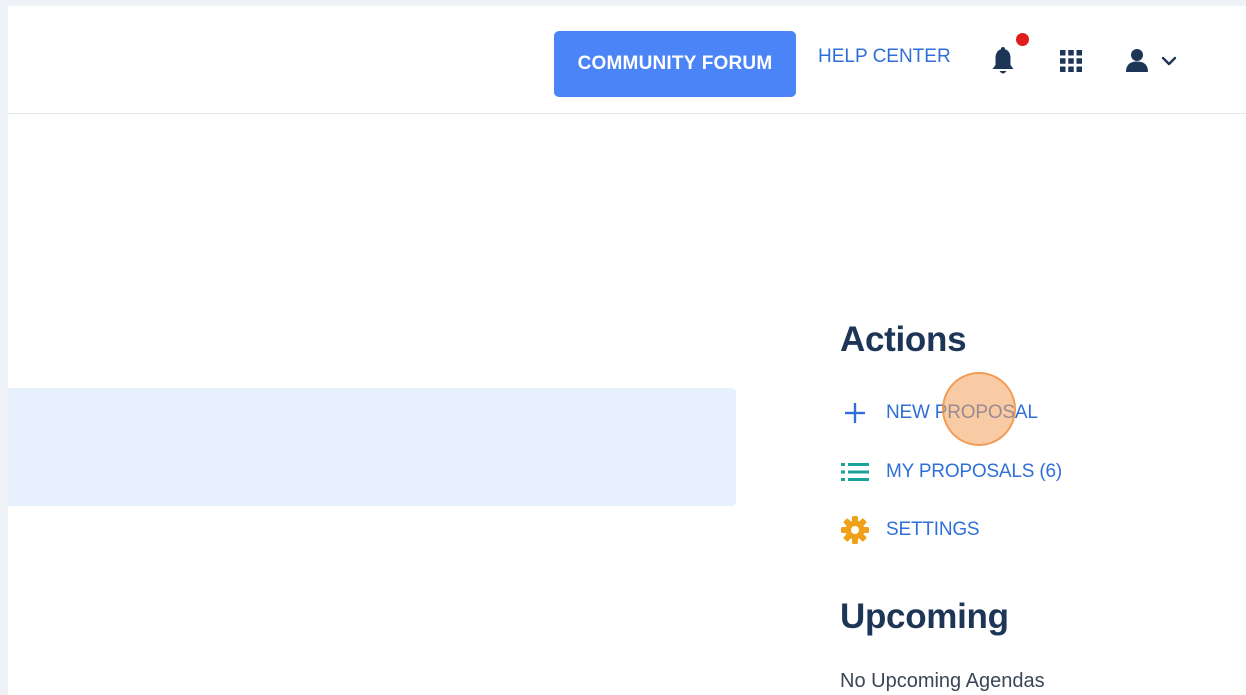 The height and width of the screenshot is (695, 1246). I want to click on help-center-link: HELP CENTER, so click(884, 57).